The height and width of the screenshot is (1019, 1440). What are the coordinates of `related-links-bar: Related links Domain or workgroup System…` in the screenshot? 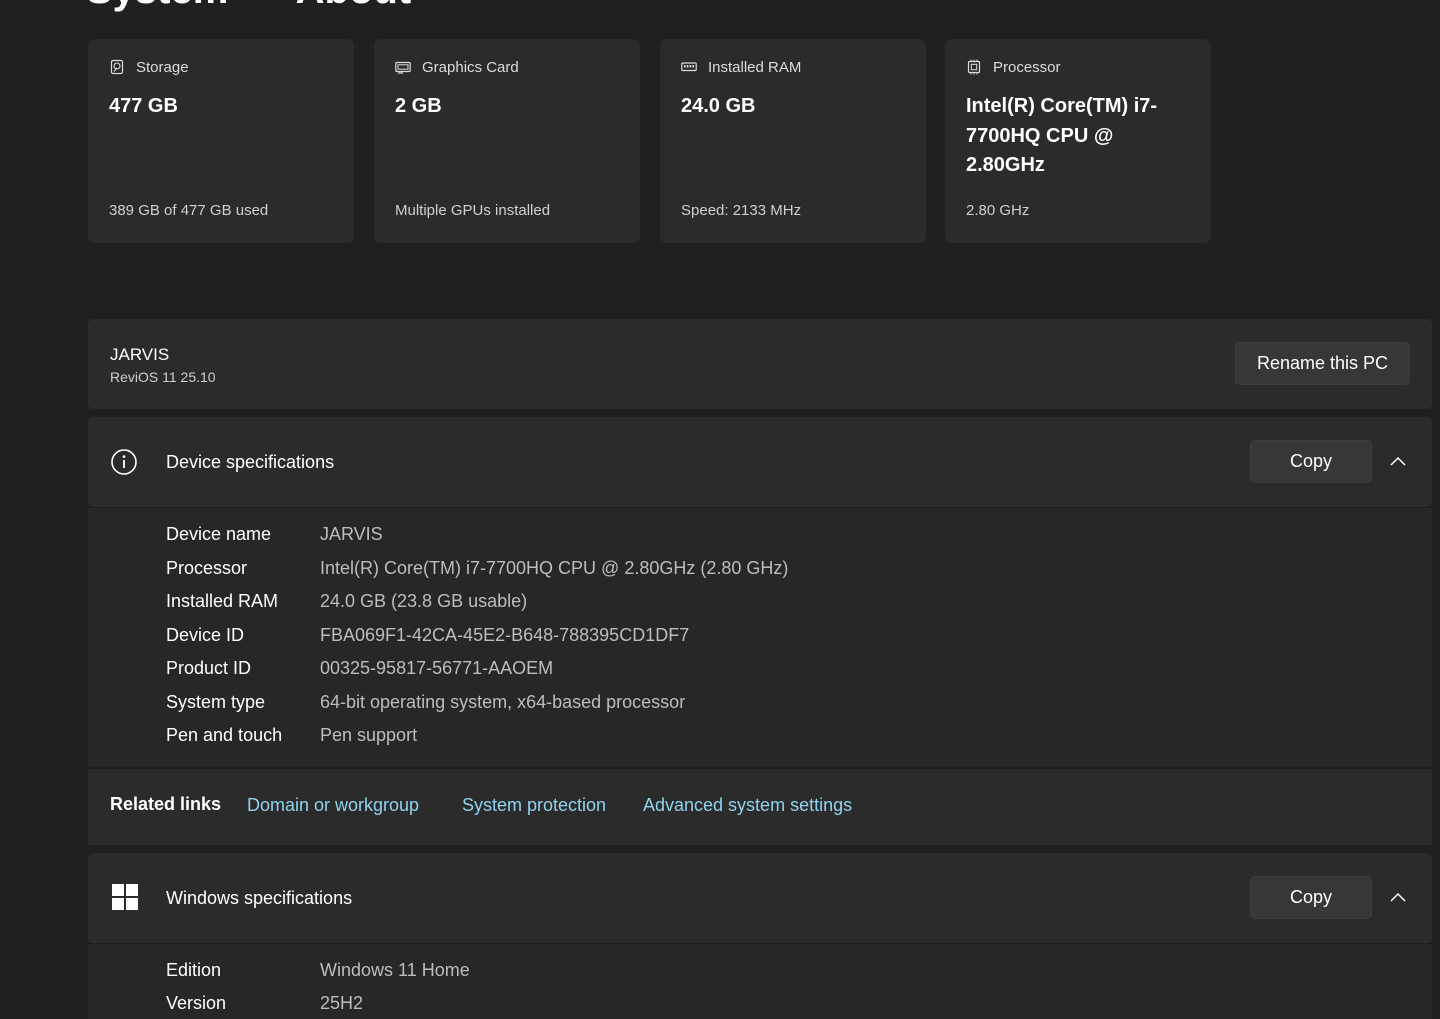 It's located at (760, 806).